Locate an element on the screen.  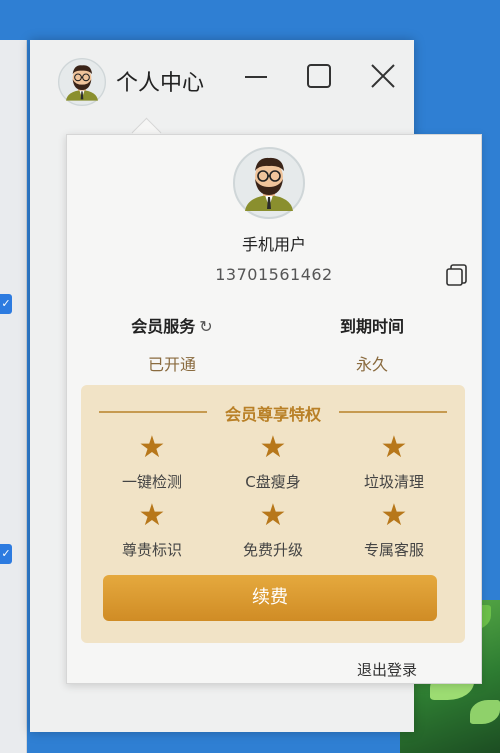
benefit-item: ★ 免费升级 is located at coordinates (273, 530).